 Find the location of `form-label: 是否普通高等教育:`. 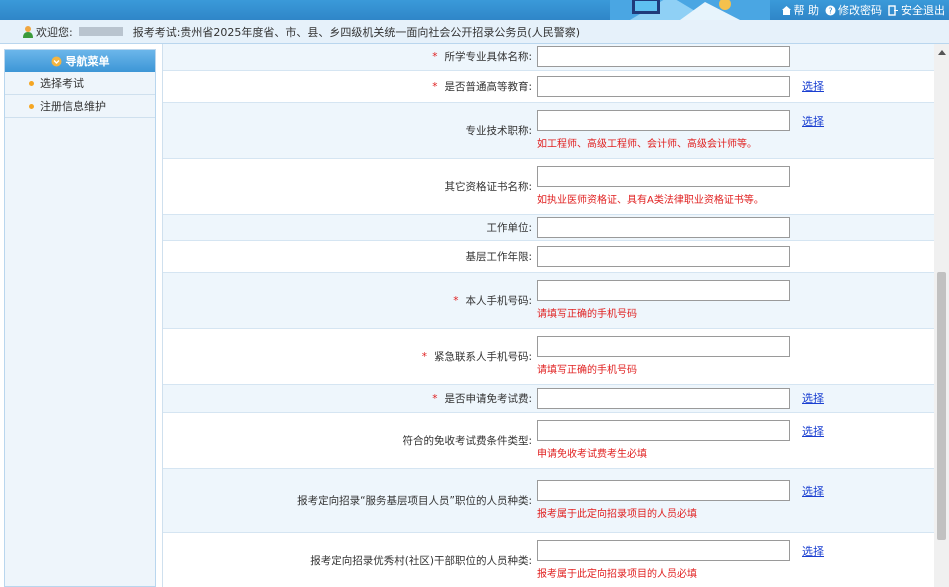

form-label: 是否普通高等教育: is located at coordinates (488, 86).